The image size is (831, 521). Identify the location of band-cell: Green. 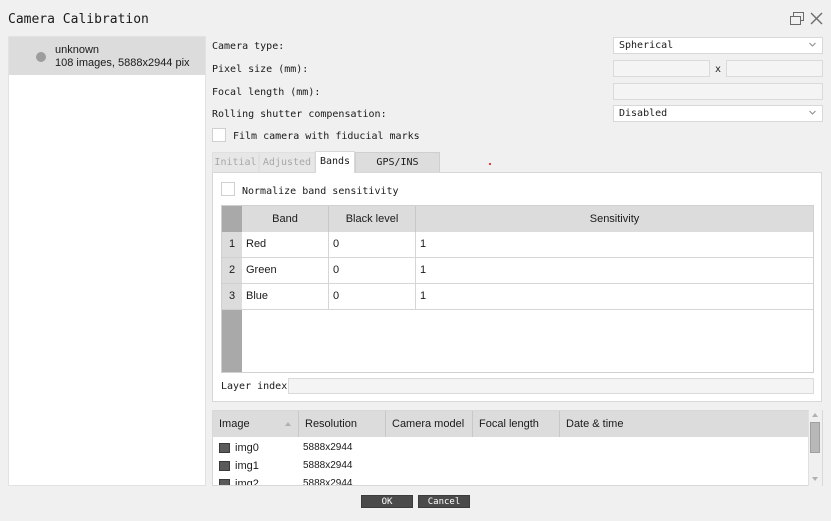
(285, 271).